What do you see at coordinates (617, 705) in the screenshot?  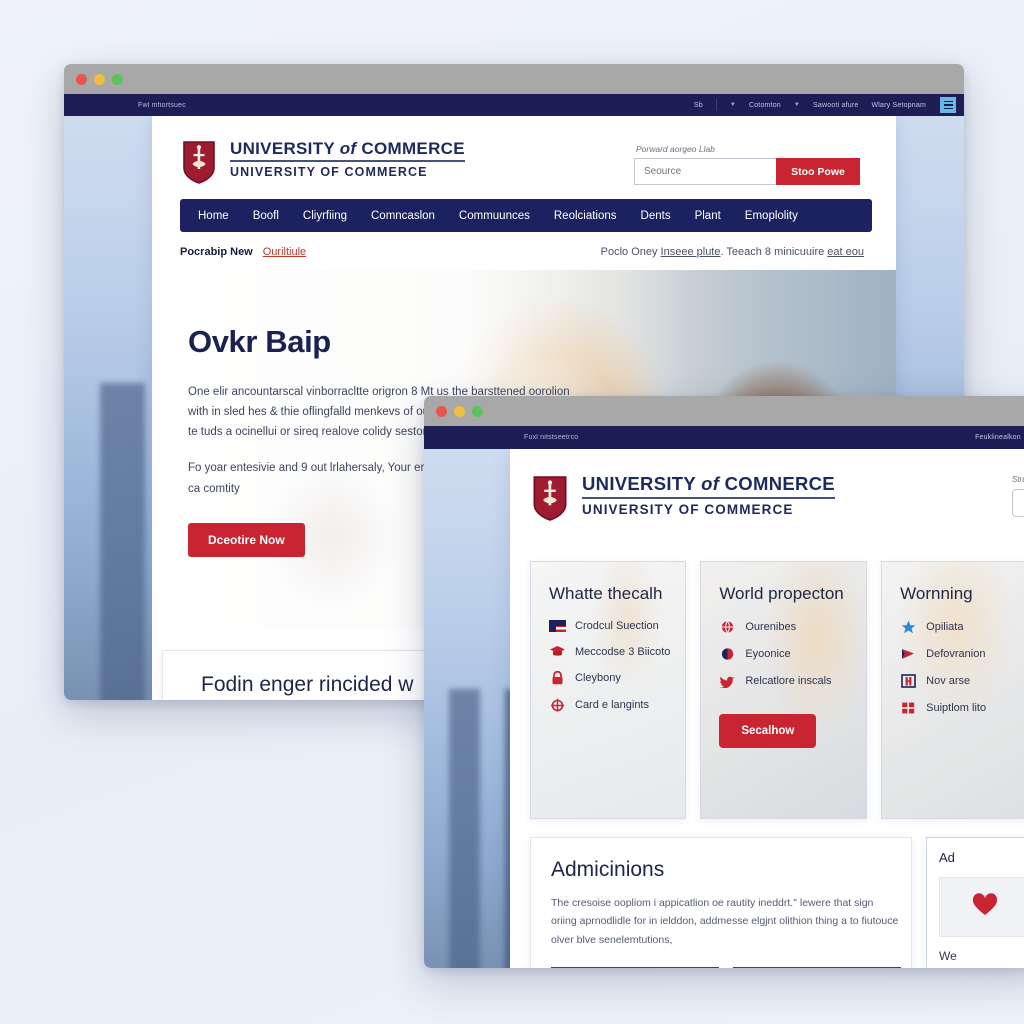 I see `list-item: Card e langints` at bounding box center [617, 705].